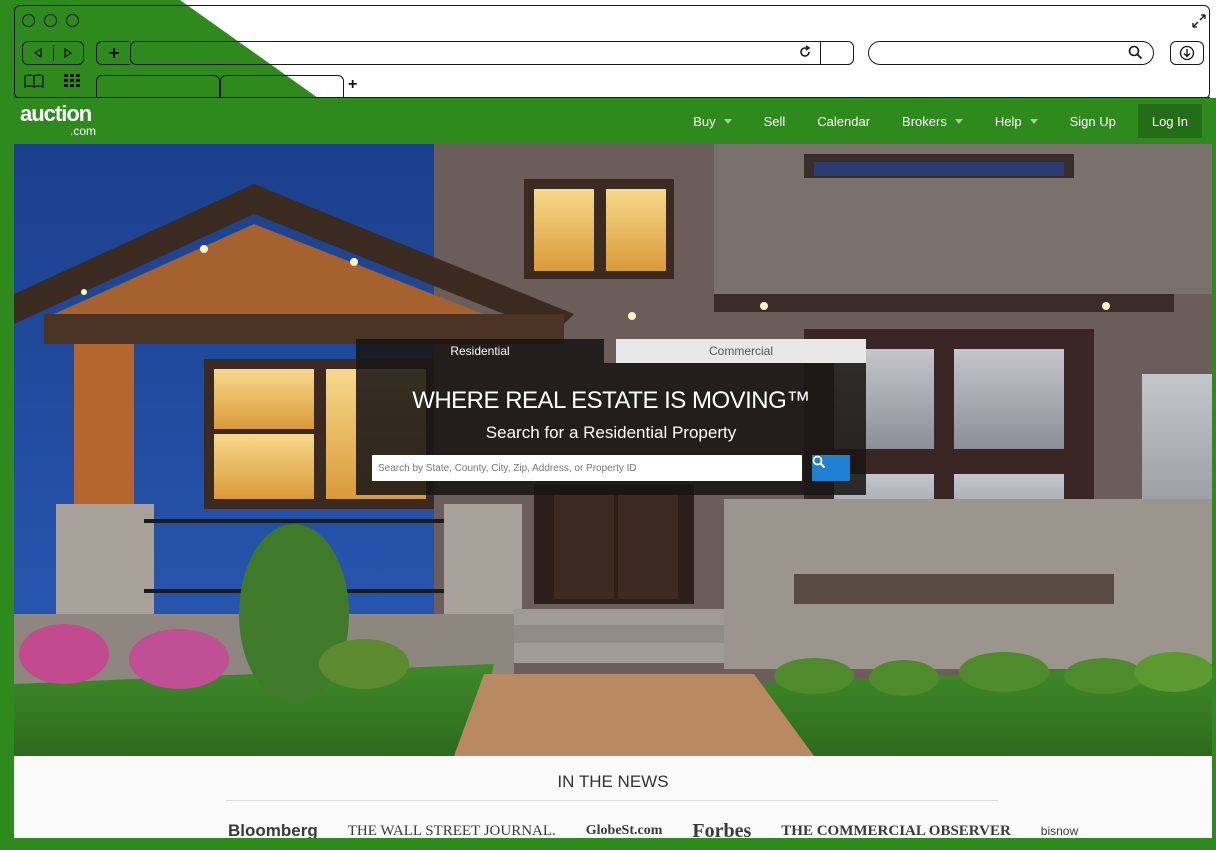 The width and height of the screenshot is (1216, 850). Describe the element at coordinates (50, 20) in the screenshot. I see `minimize-window-button` at that location.